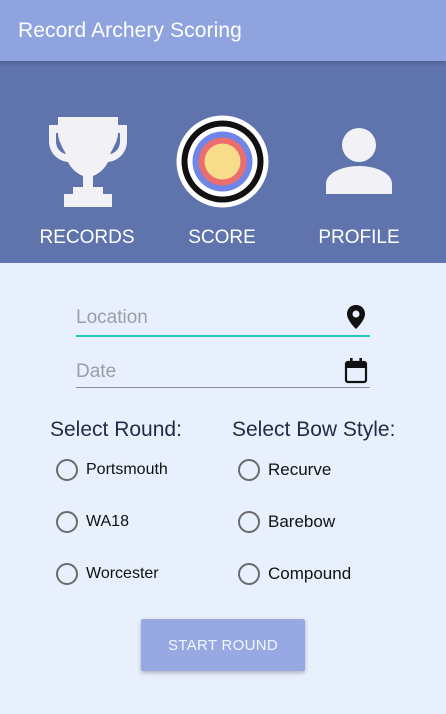 The image size is (446, 714). I want to click on round-option-wa18: WA18, so click(92, 522).